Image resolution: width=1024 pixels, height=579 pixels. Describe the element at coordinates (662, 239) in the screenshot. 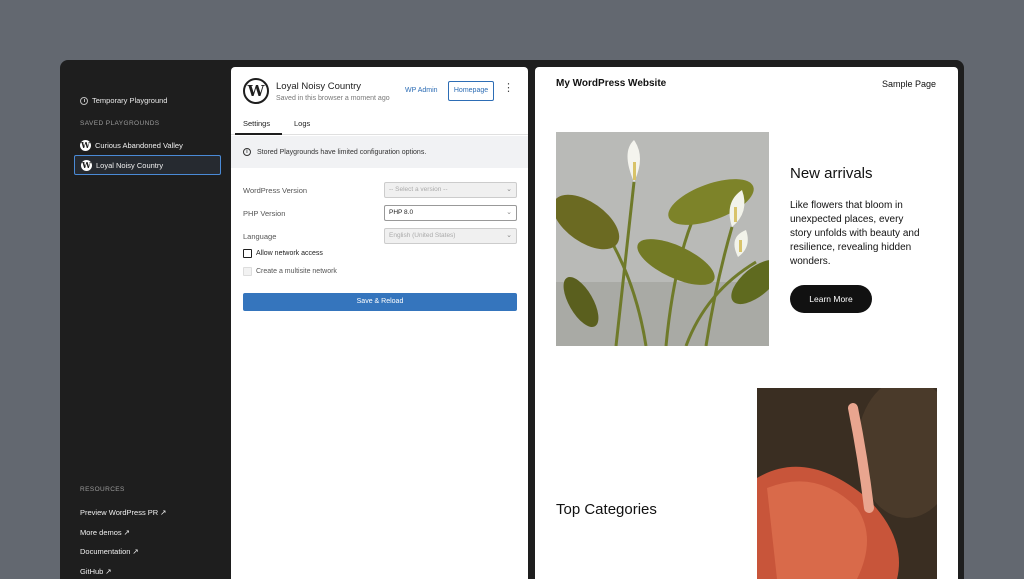

I see `calla-lily-image` at that location.